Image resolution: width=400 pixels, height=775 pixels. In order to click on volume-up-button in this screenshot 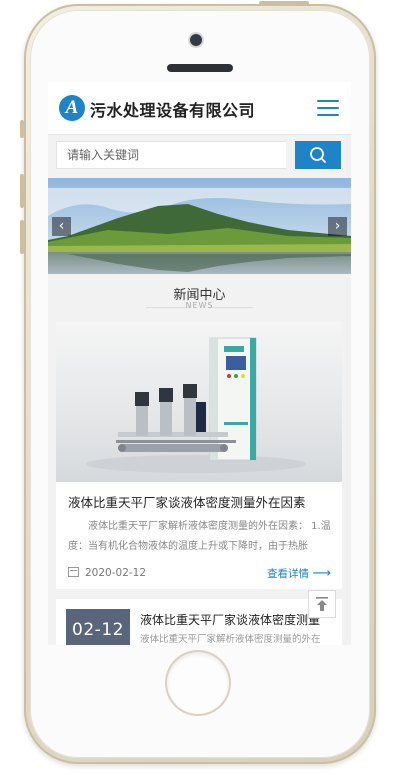, I will do `click(22, 191)`.